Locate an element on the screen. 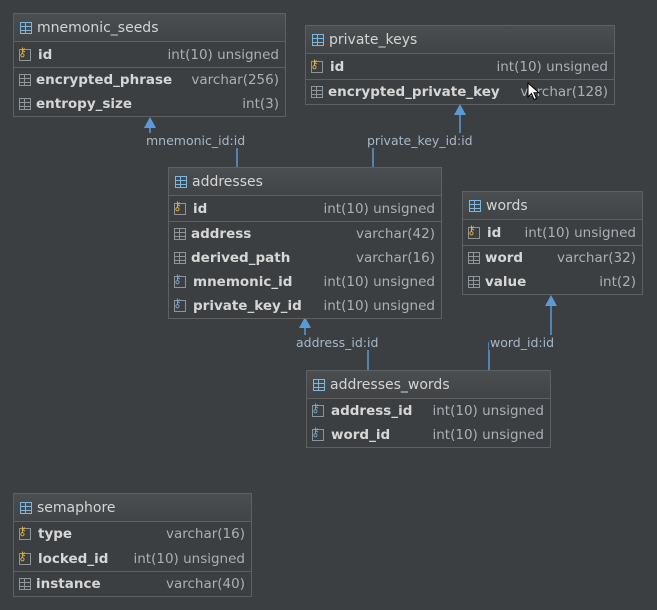 Image resolution: width=657 pixels, height=610 pixels. table-name: semaphore is located at coordinates (76, 507).